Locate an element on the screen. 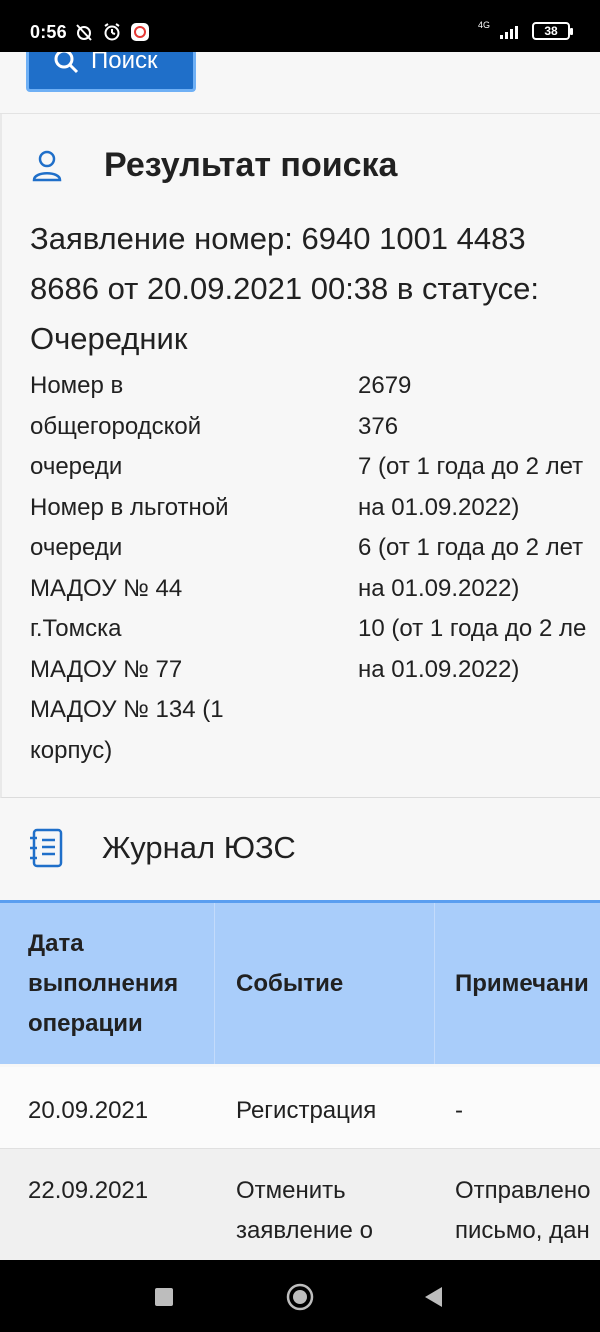  queue-label-line: общегородской is located at coordinates (116, 426).